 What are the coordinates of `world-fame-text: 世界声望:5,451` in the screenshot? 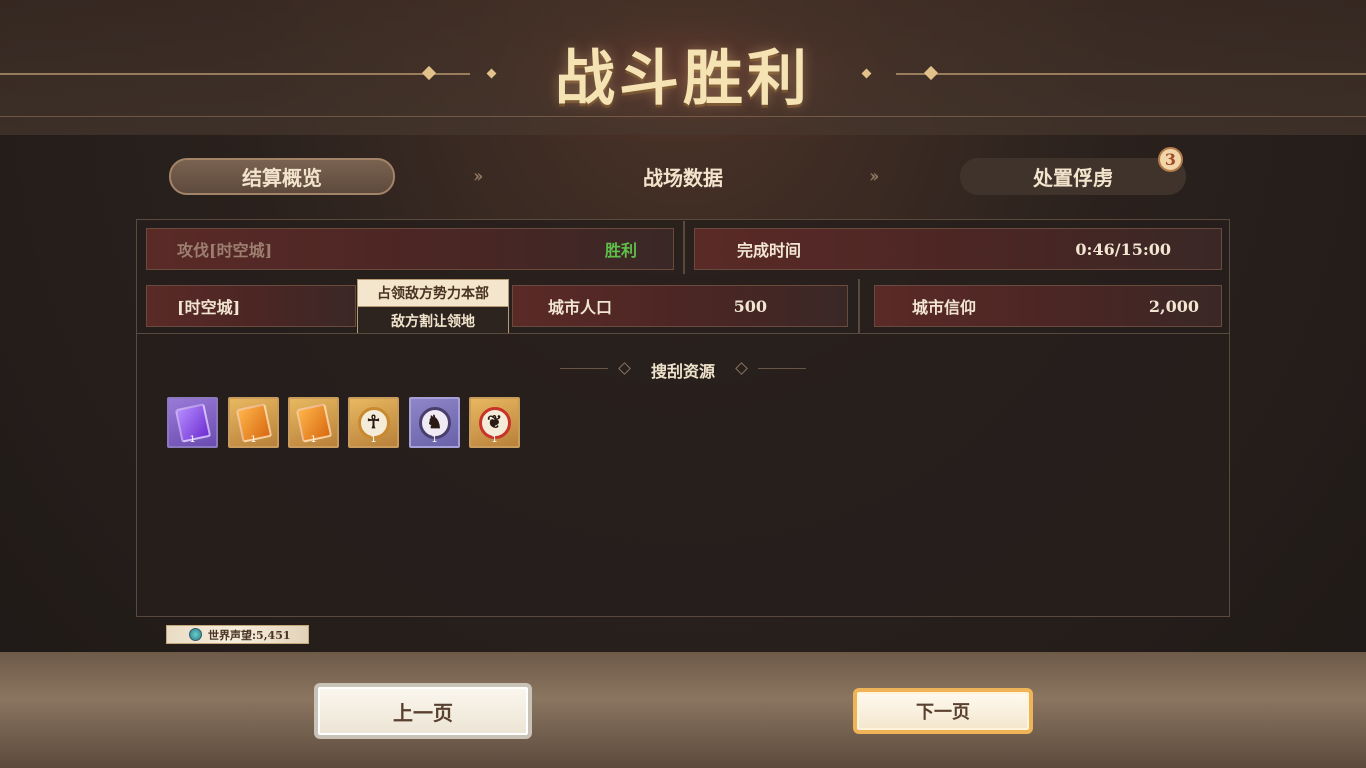 It's located at (249, 635).